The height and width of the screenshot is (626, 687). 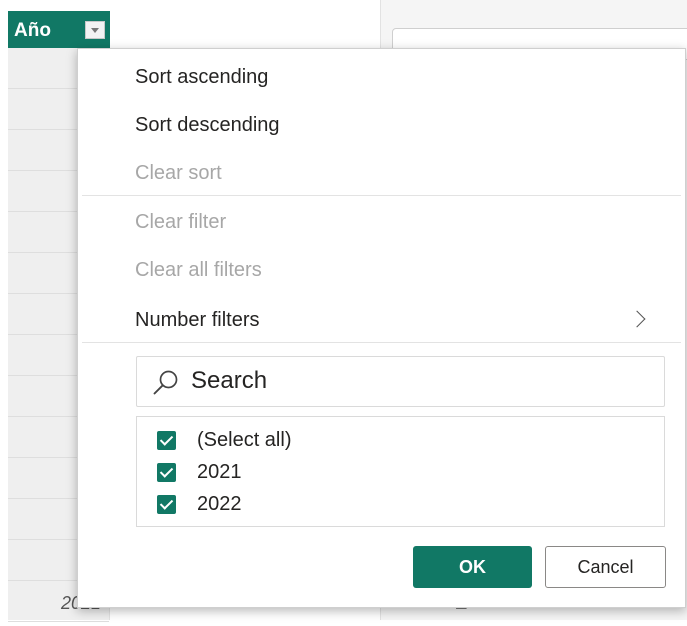 I want to click on ok-button: OK, so click(x=472, y=567).